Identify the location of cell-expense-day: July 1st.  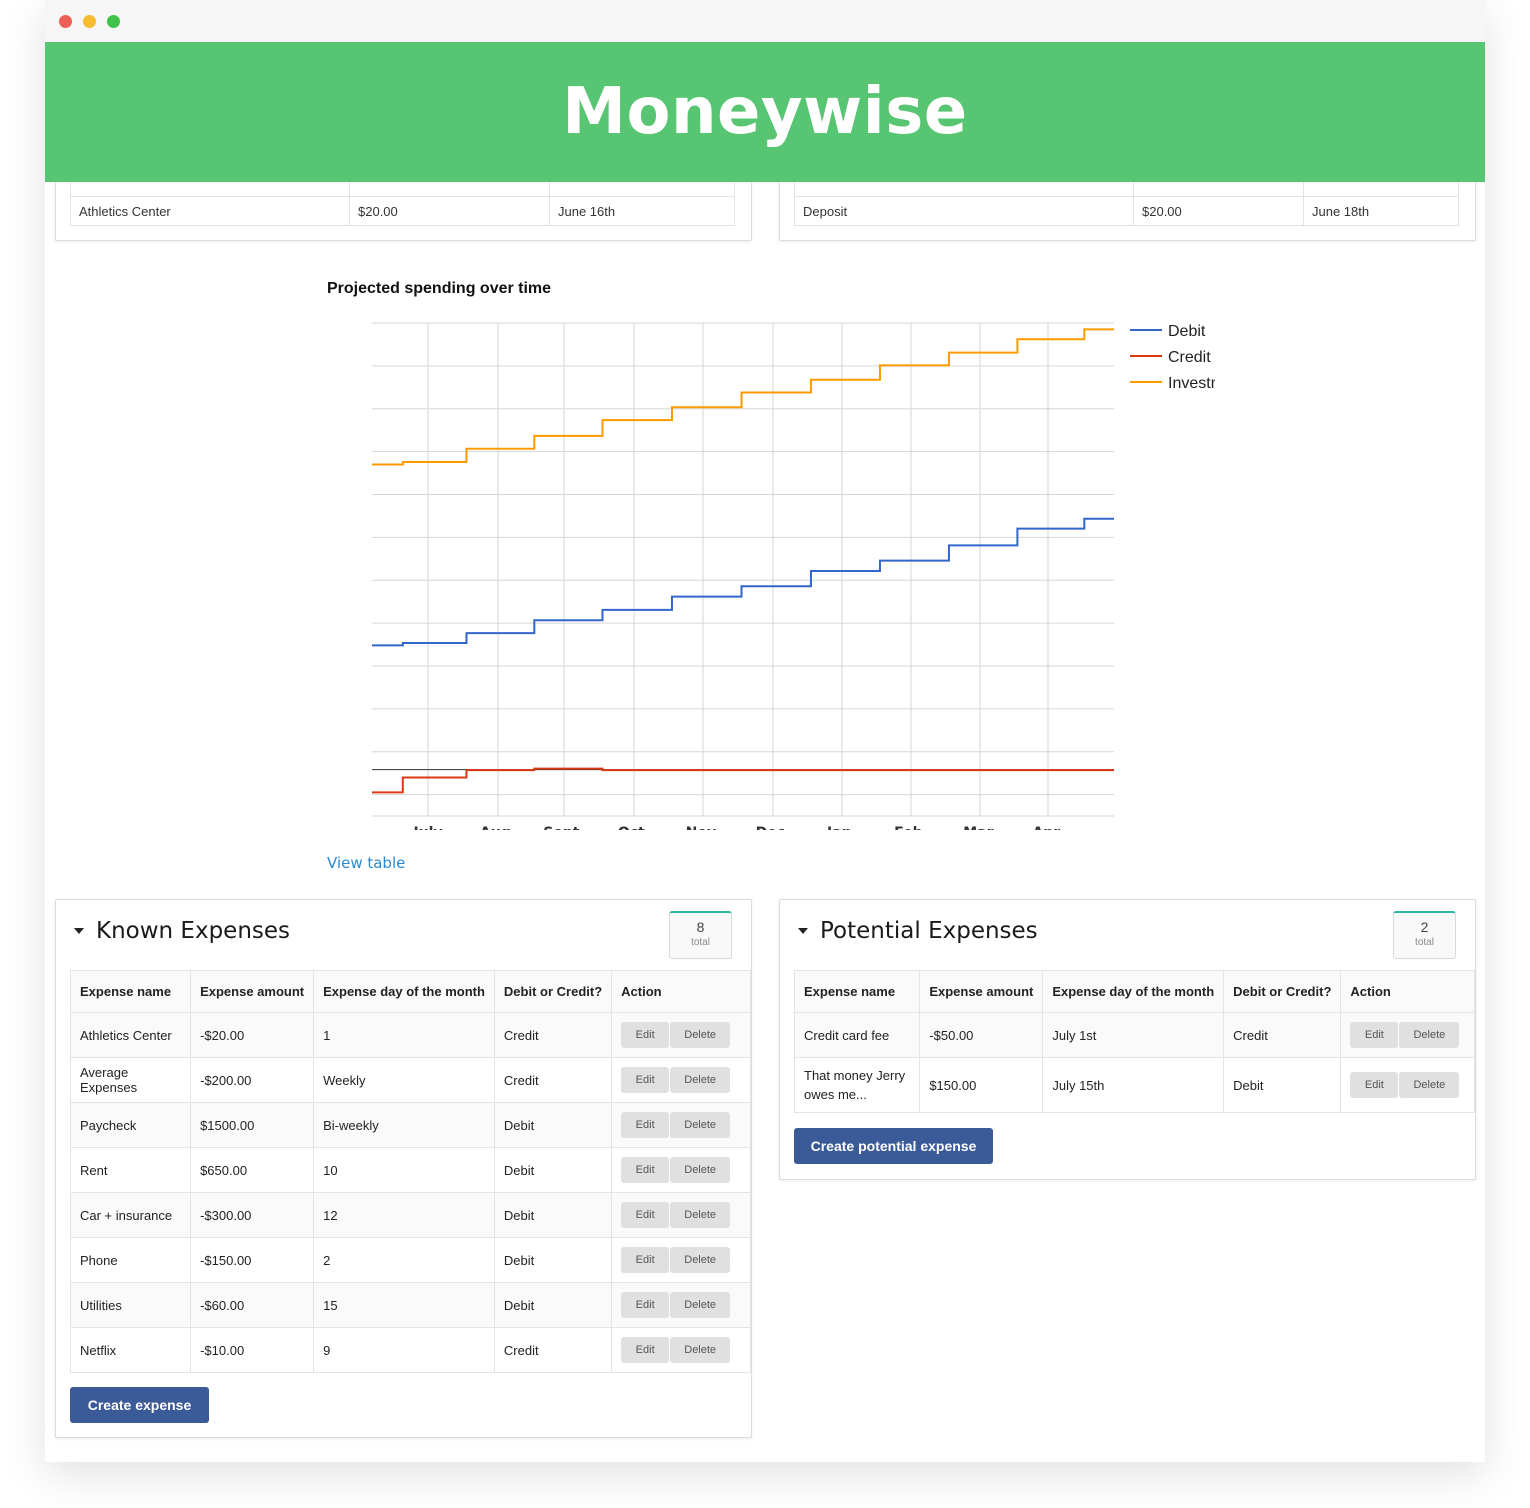
(1133, 1035).